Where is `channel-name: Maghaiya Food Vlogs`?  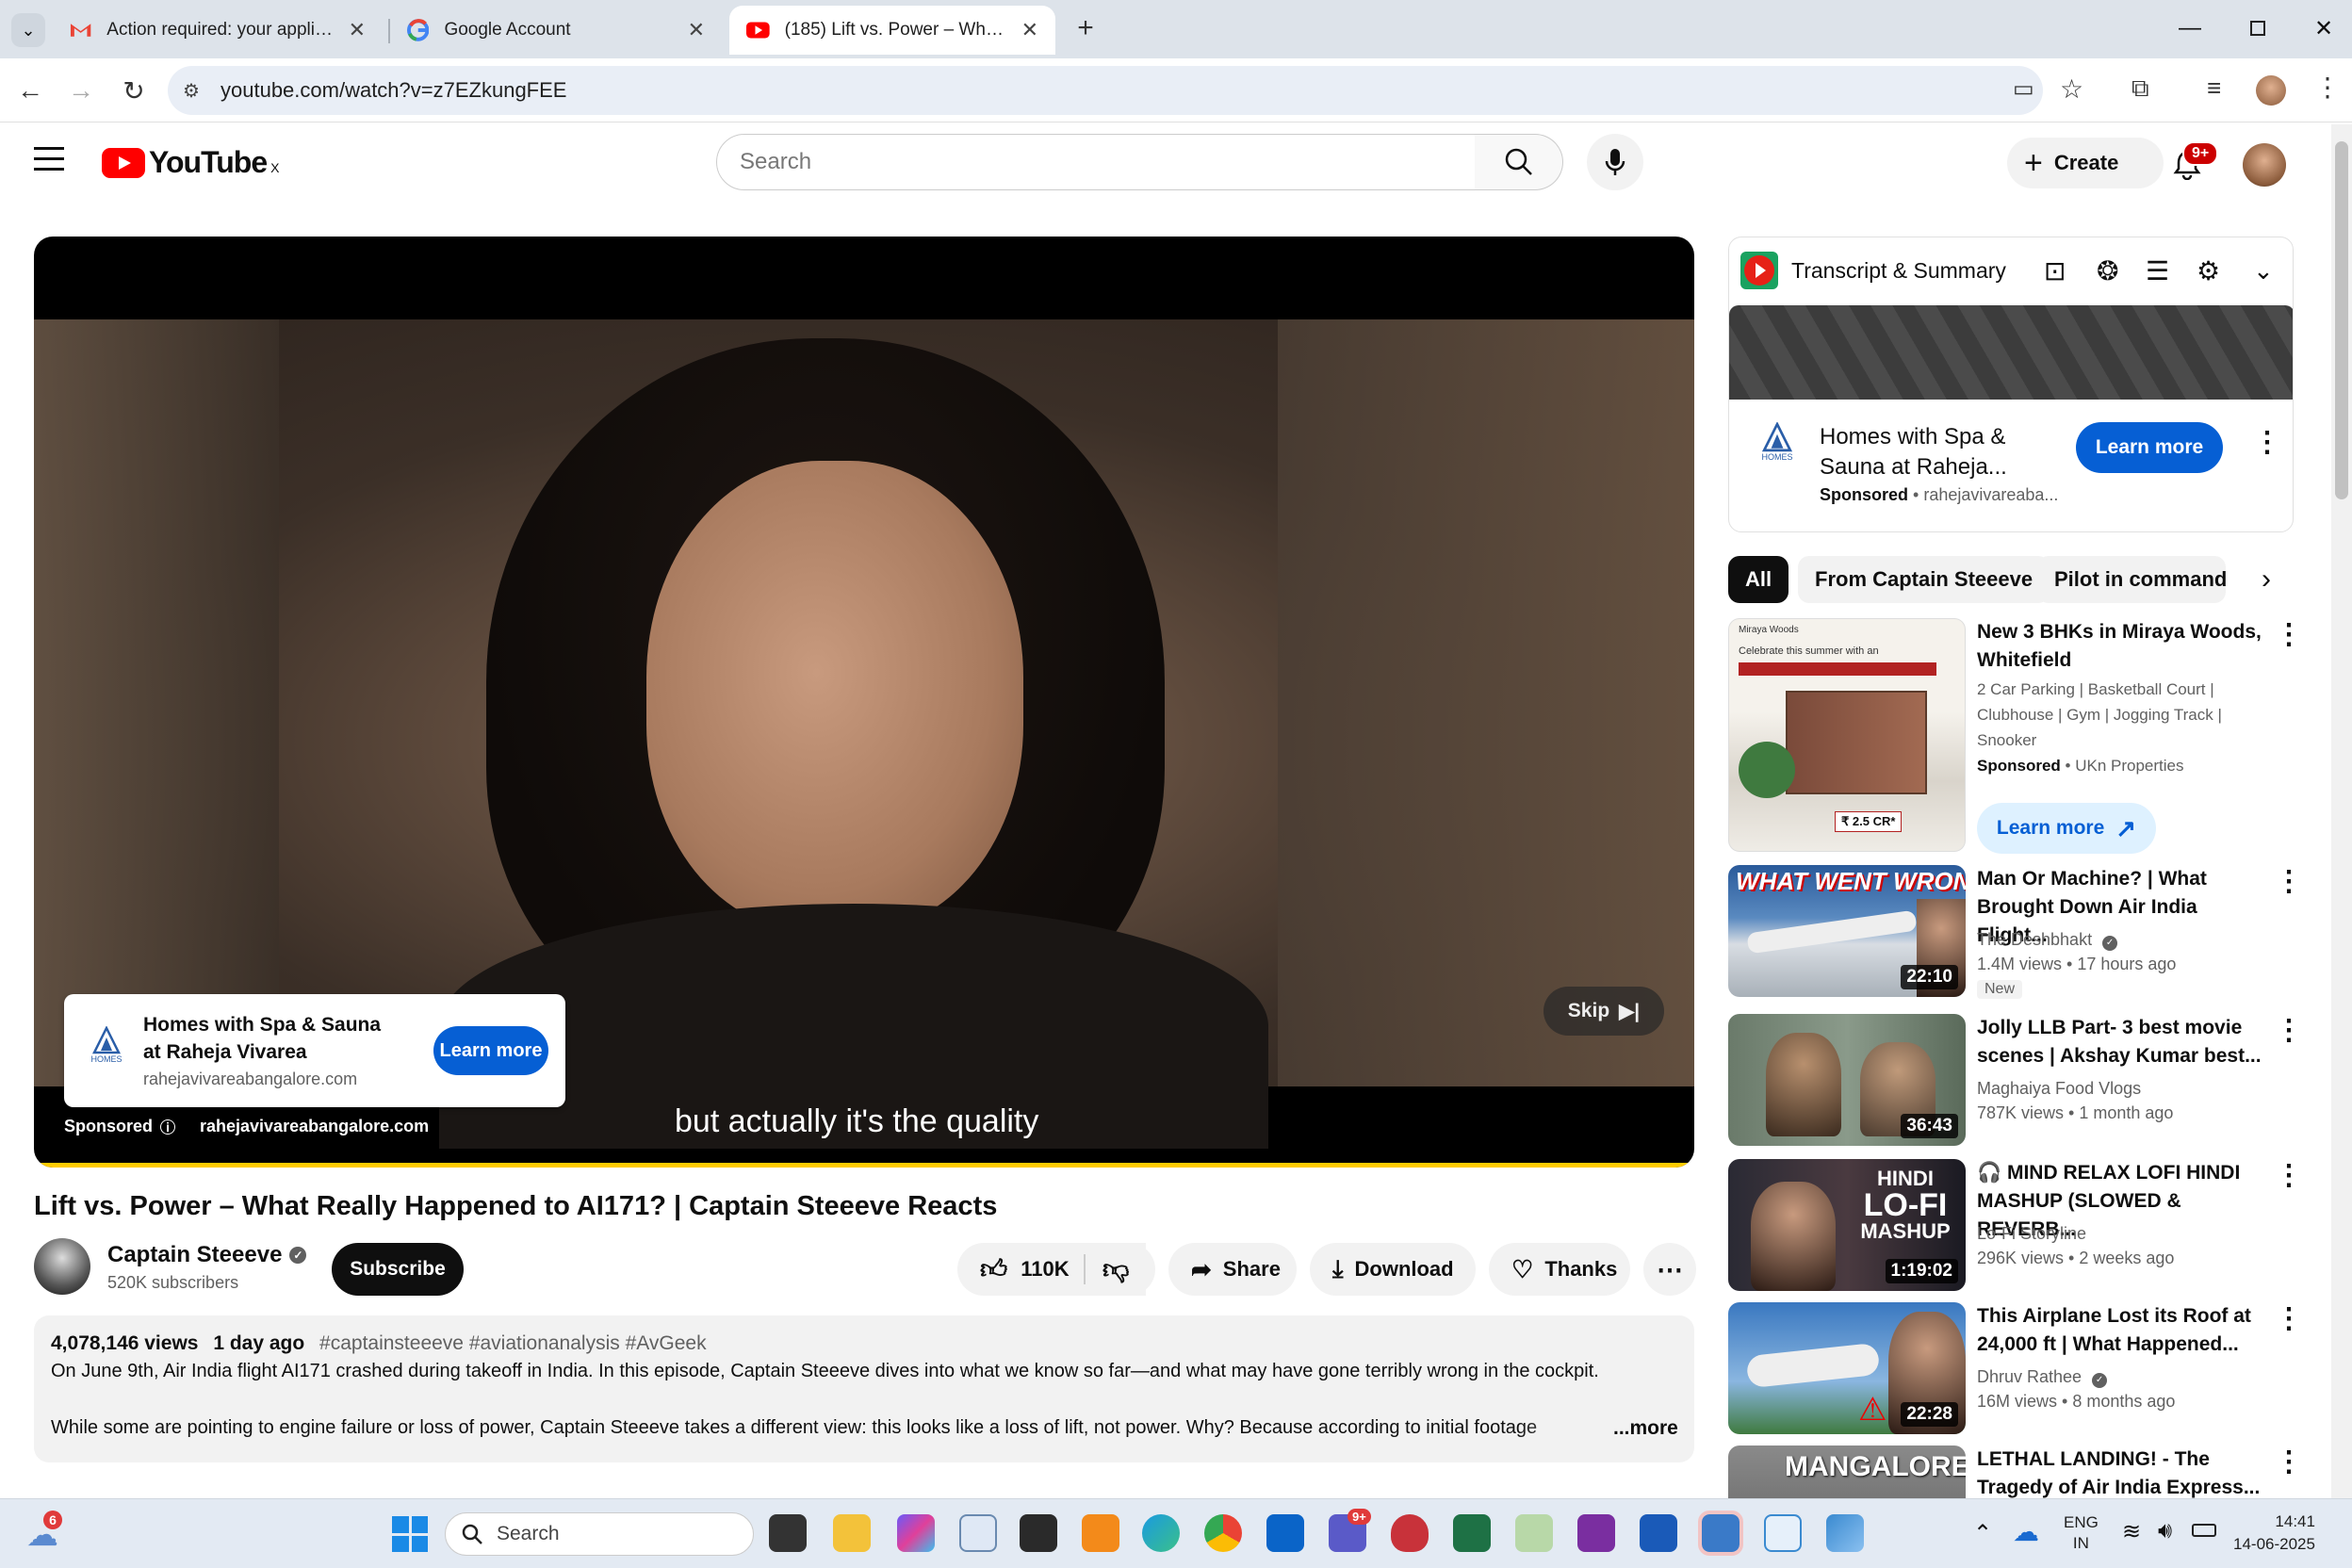 channel-name: Maghaiya Food Vlogs is located at coordinates (2059, 1088).